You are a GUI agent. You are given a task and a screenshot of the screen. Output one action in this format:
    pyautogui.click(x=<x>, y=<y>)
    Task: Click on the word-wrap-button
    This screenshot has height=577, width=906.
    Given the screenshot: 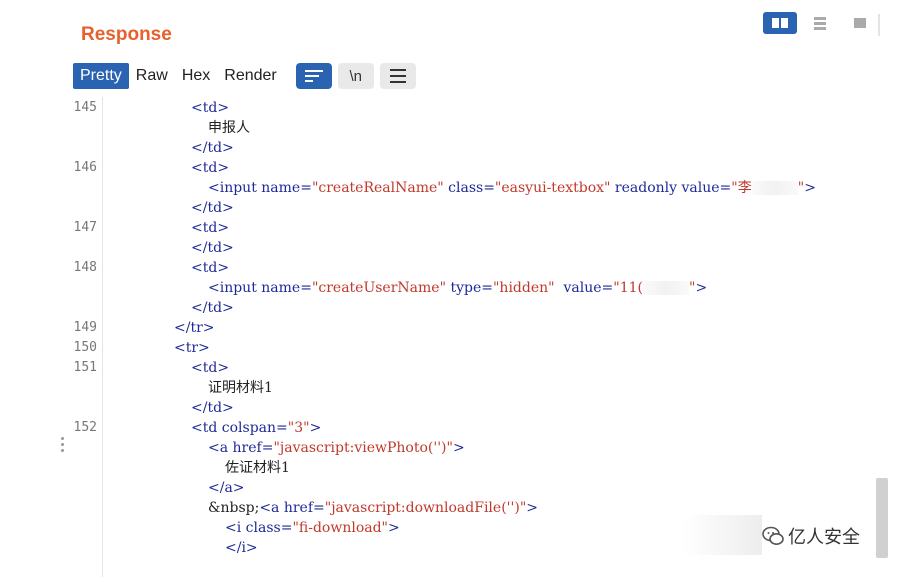 What is the action you would take?
    pyautogui.click(x=313, y=76)
    